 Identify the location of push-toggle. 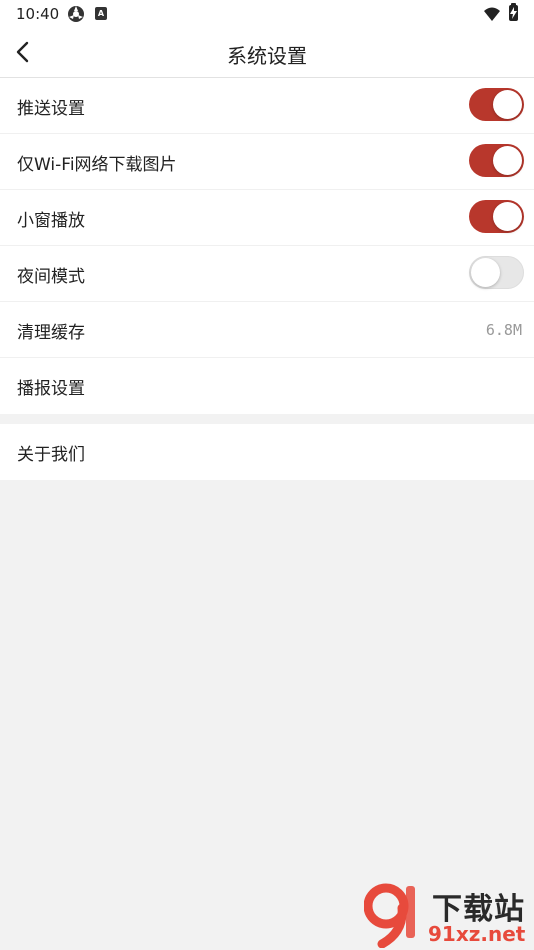
(496, 104).